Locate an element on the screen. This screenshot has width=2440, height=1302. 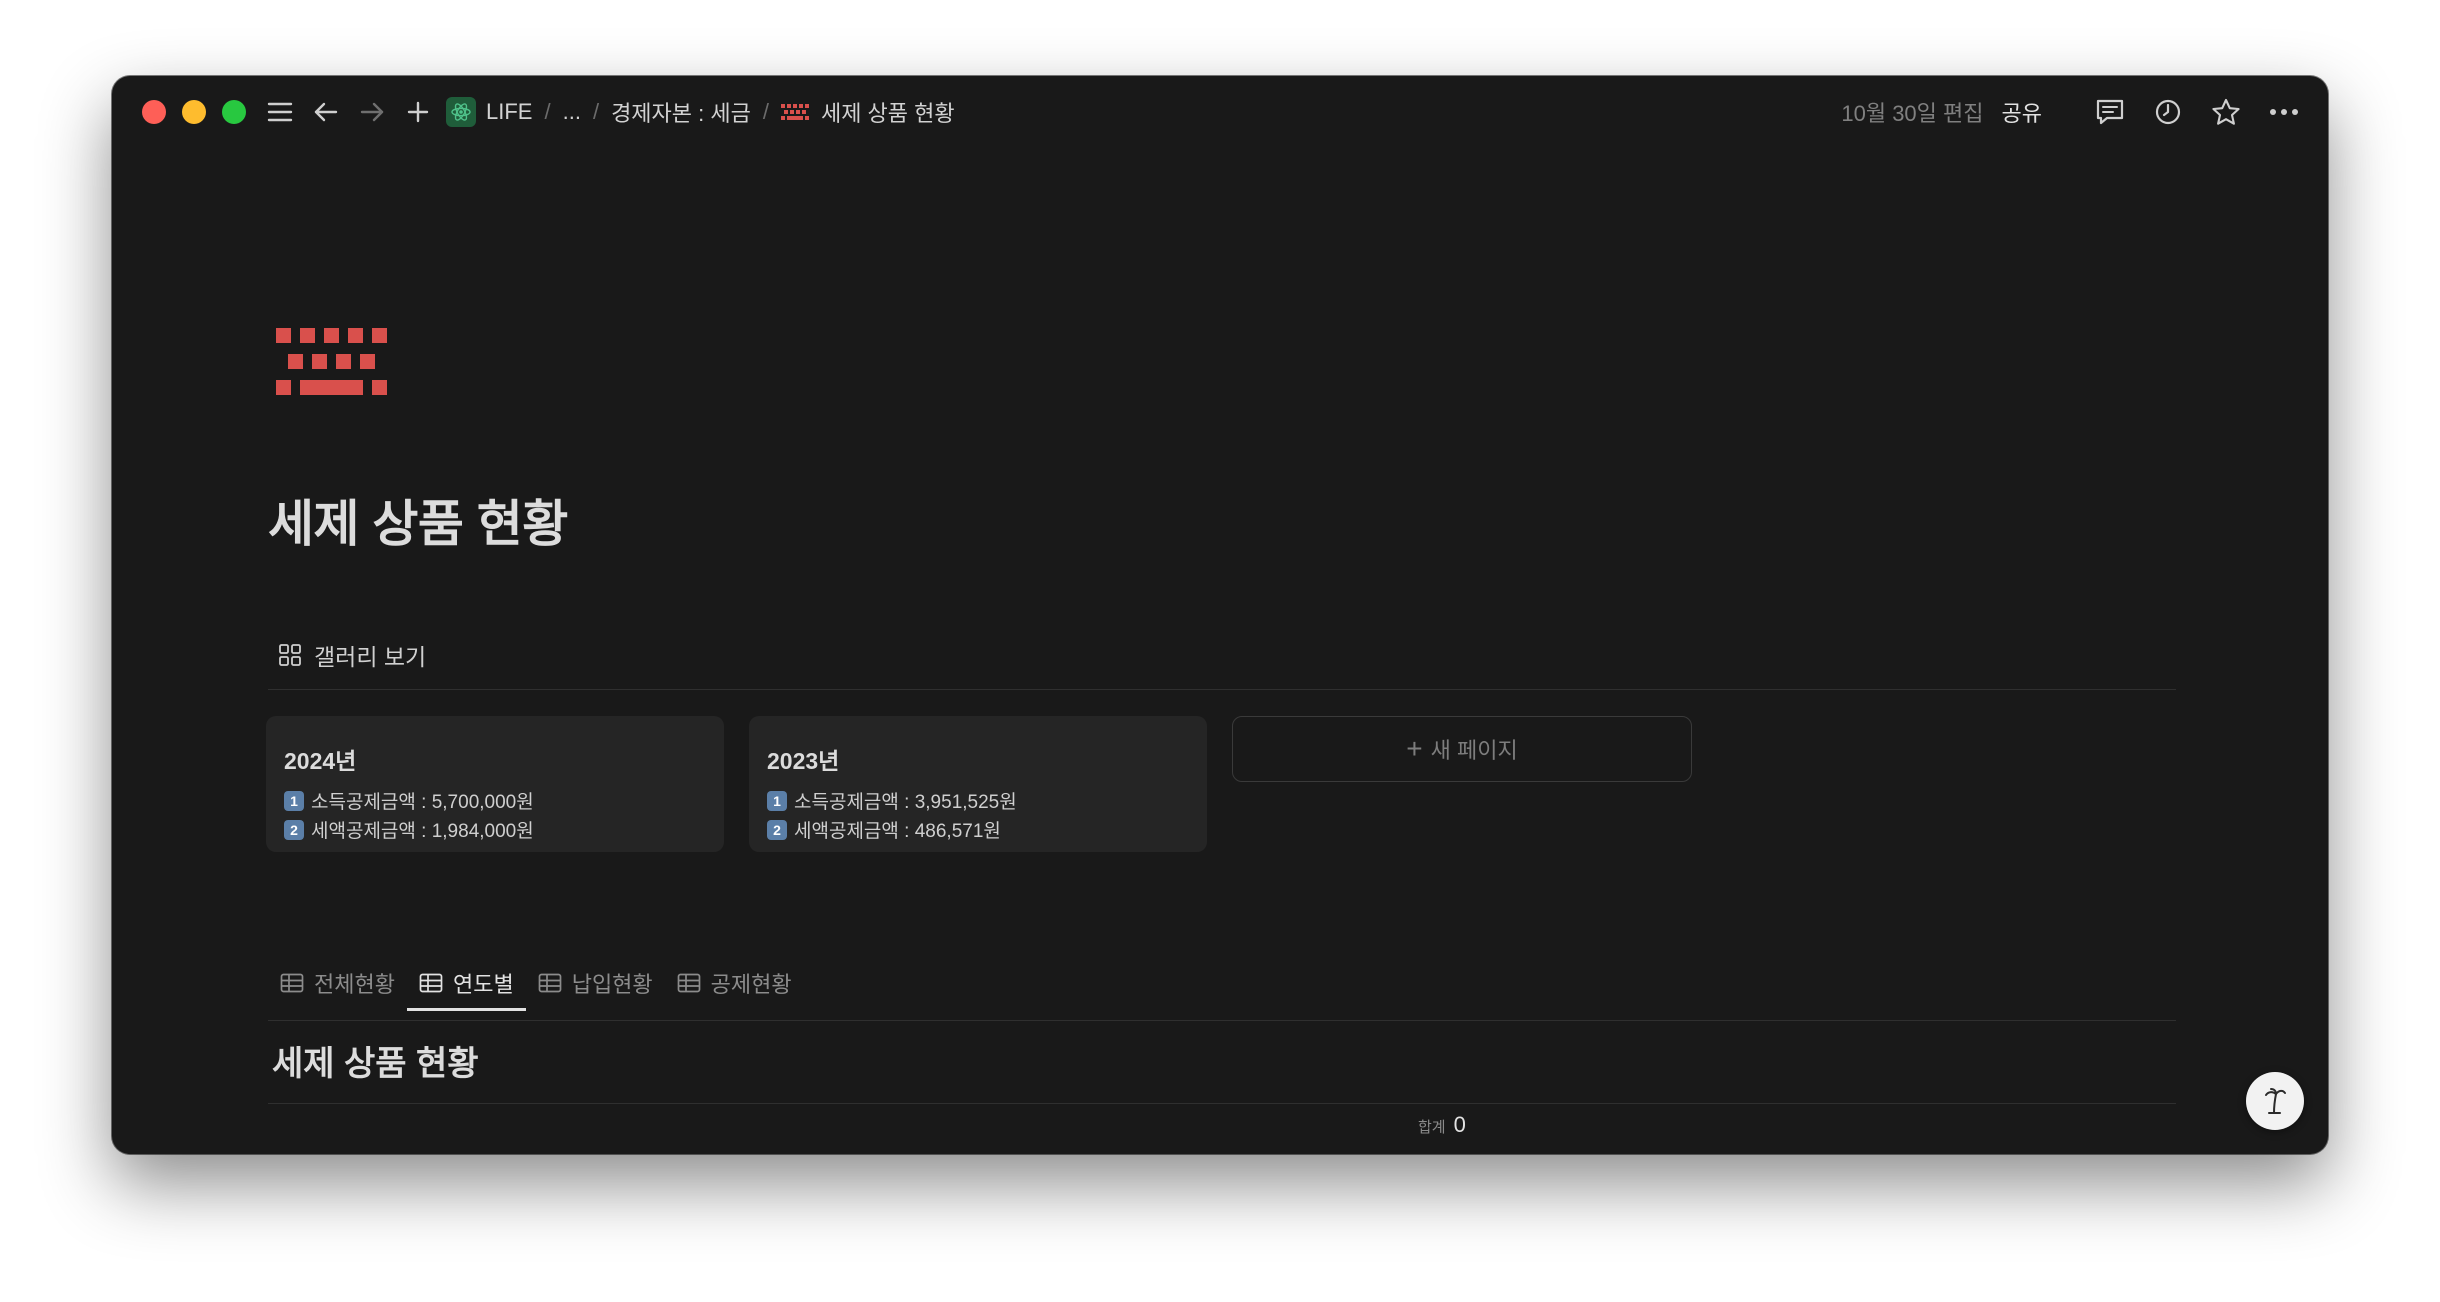
tab-deduction-status: 공제현황 is located at coordinates (734, 983).